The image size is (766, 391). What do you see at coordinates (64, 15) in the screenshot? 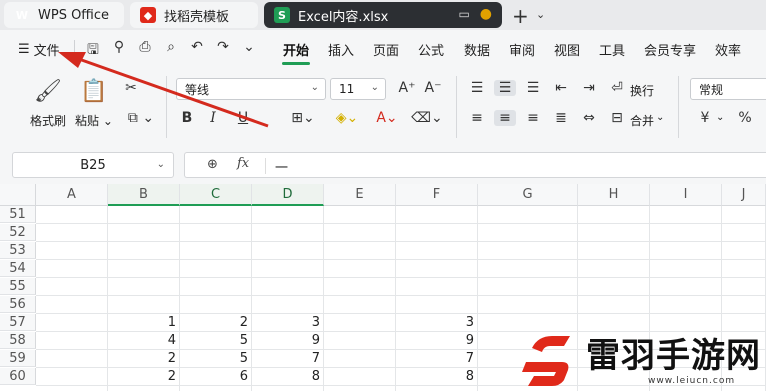
I see `tab-wps-office: W WPS Office` at bounding box center [64, 15].